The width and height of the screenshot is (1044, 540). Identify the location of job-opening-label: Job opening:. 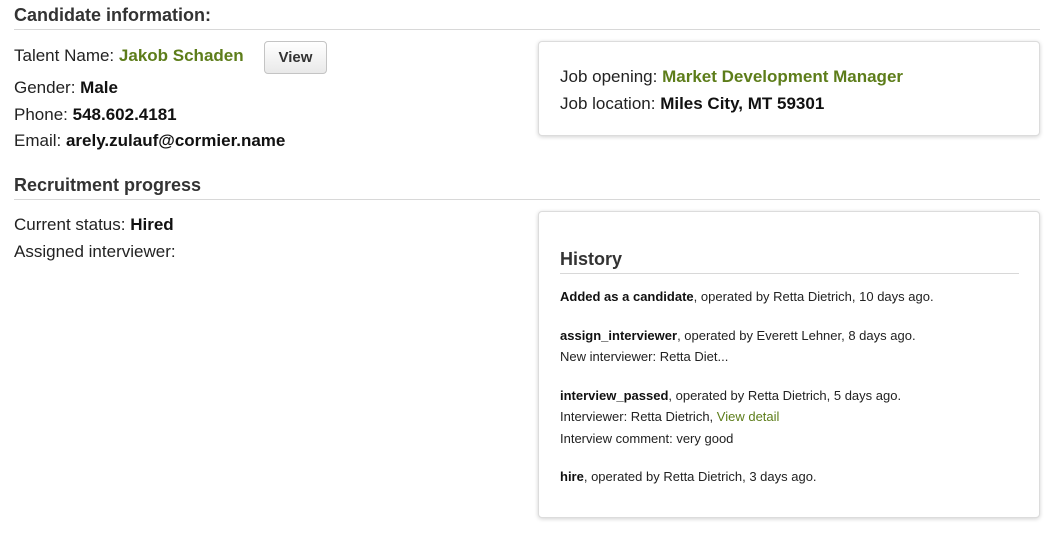
(609, 76).